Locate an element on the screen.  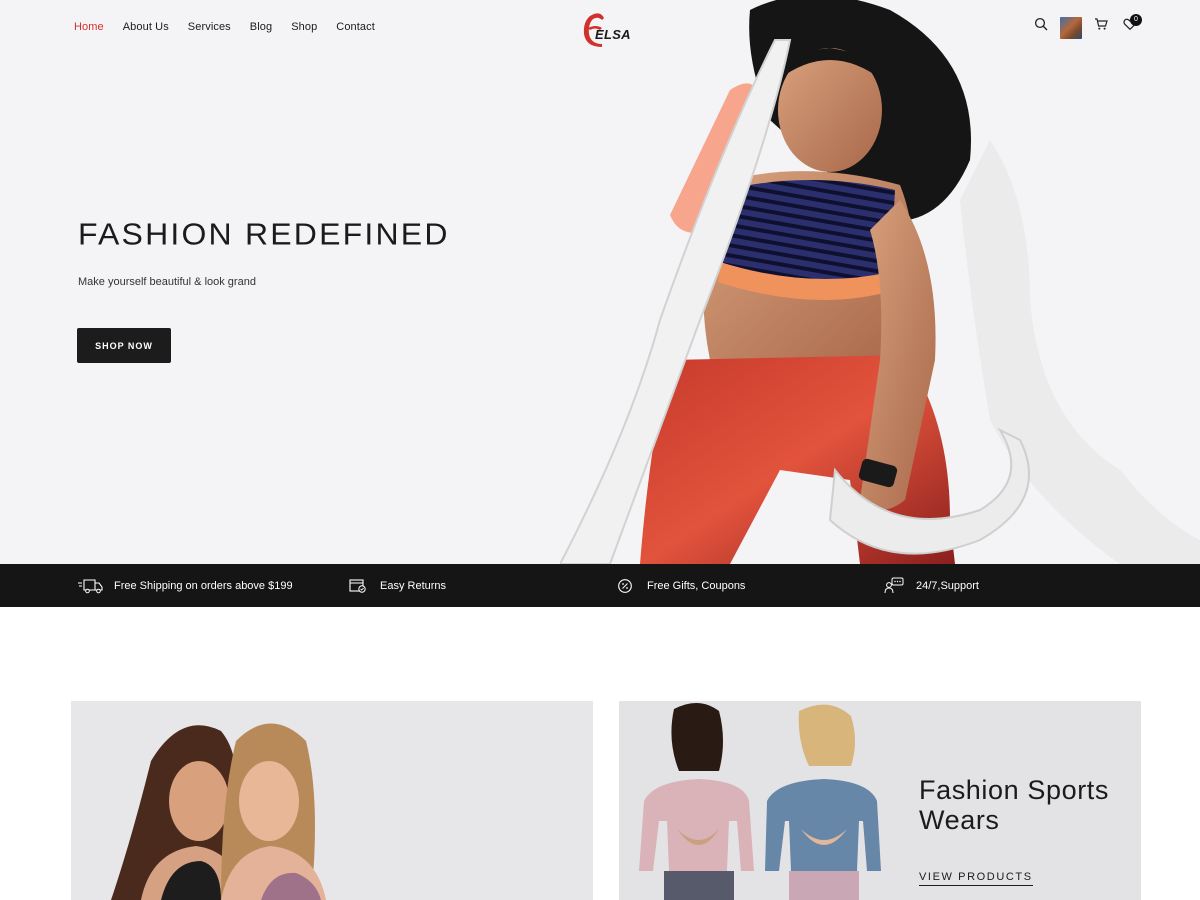
feature-label: Free Gifts, Coupons is located at coordinates (696, 585).